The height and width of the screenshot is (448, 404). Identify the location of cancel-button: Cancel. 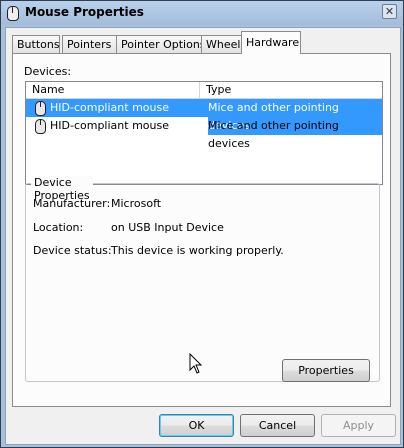
(277, 425).